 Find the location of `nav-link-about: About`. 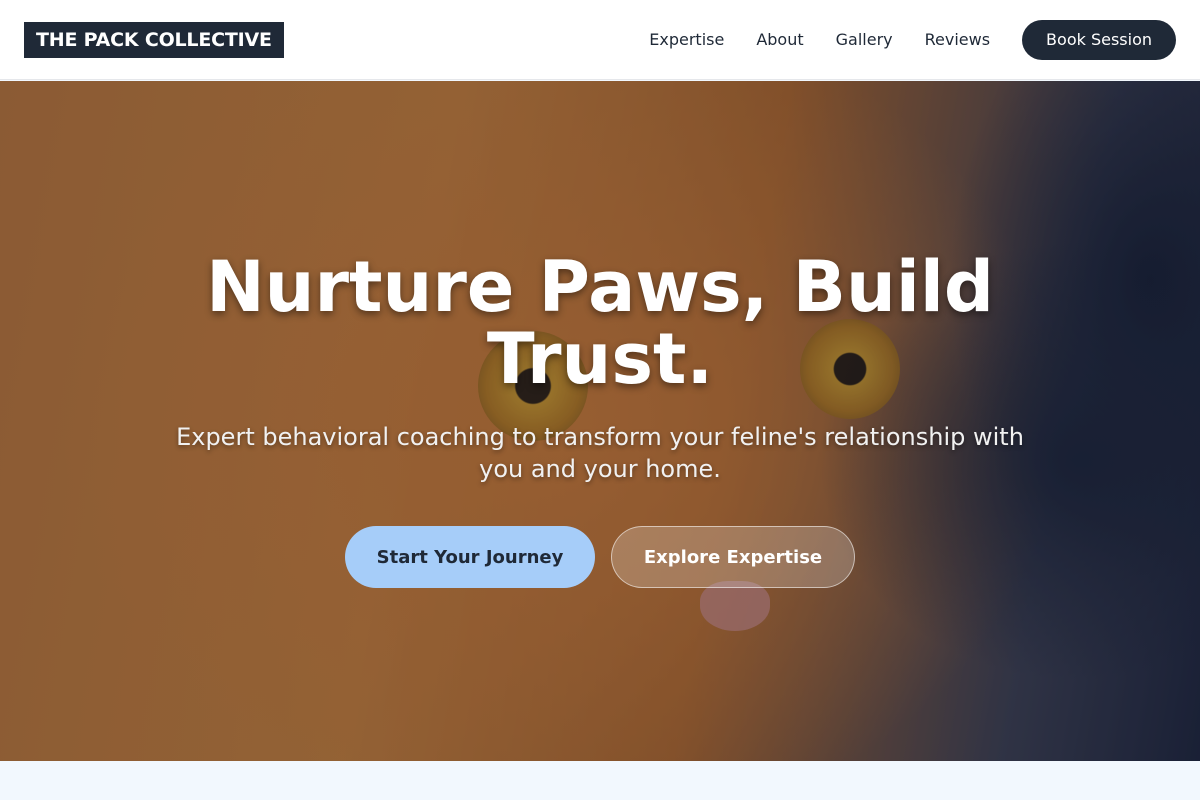

nav-link-about: About is located at coordinates (779, 39).